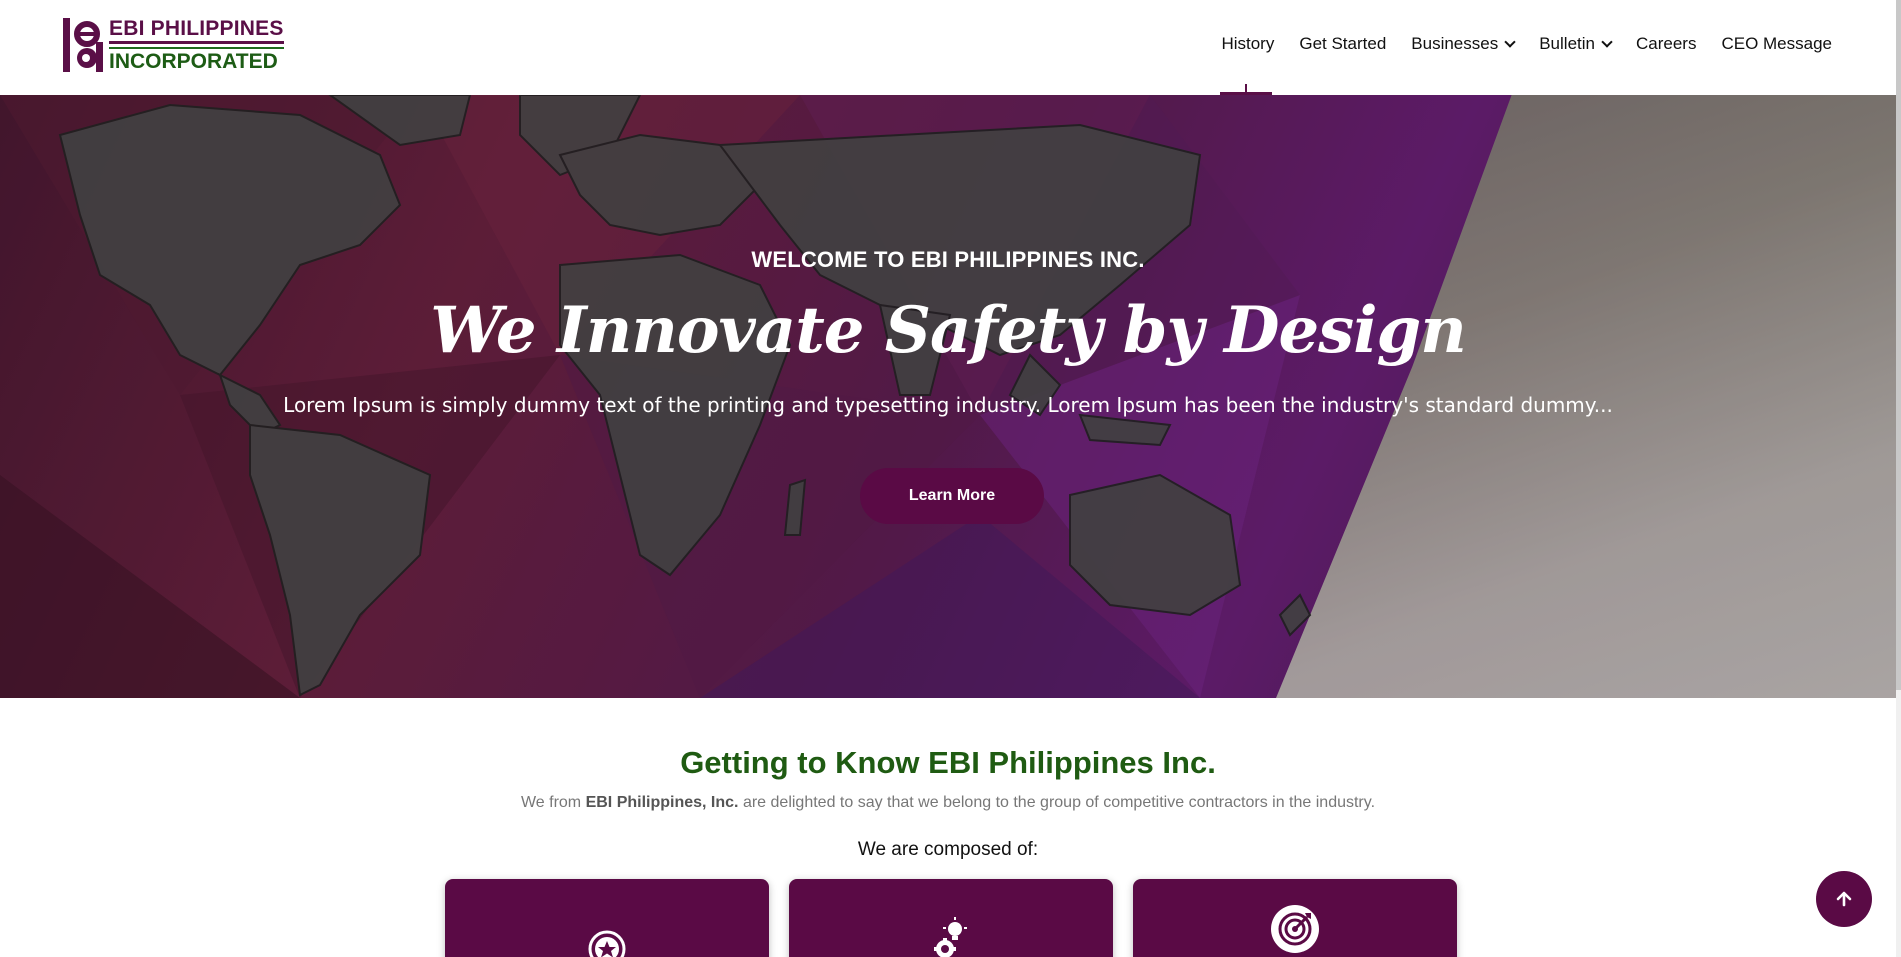 The width and height of the screenshot is (1901, 957). What do you see at coordinates (948, 762) in the screenshot?
I see `about-section-title: Getting to Know EBI Philippines Inc.` at bounding box center [948, 762].